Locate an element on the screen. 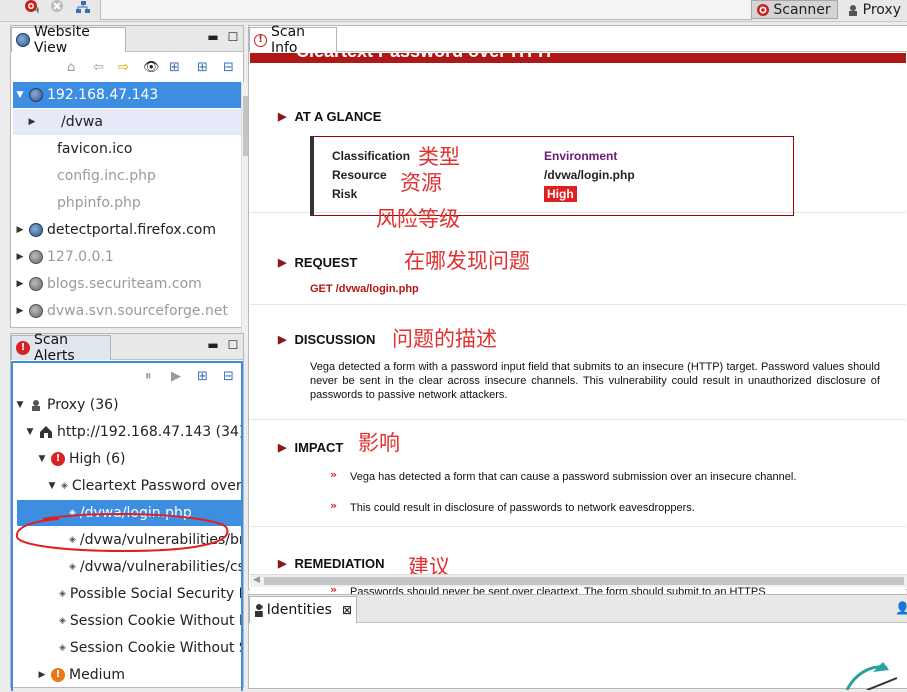  perspective-scanner-button: Scanner is located at coordinates (794, 9).